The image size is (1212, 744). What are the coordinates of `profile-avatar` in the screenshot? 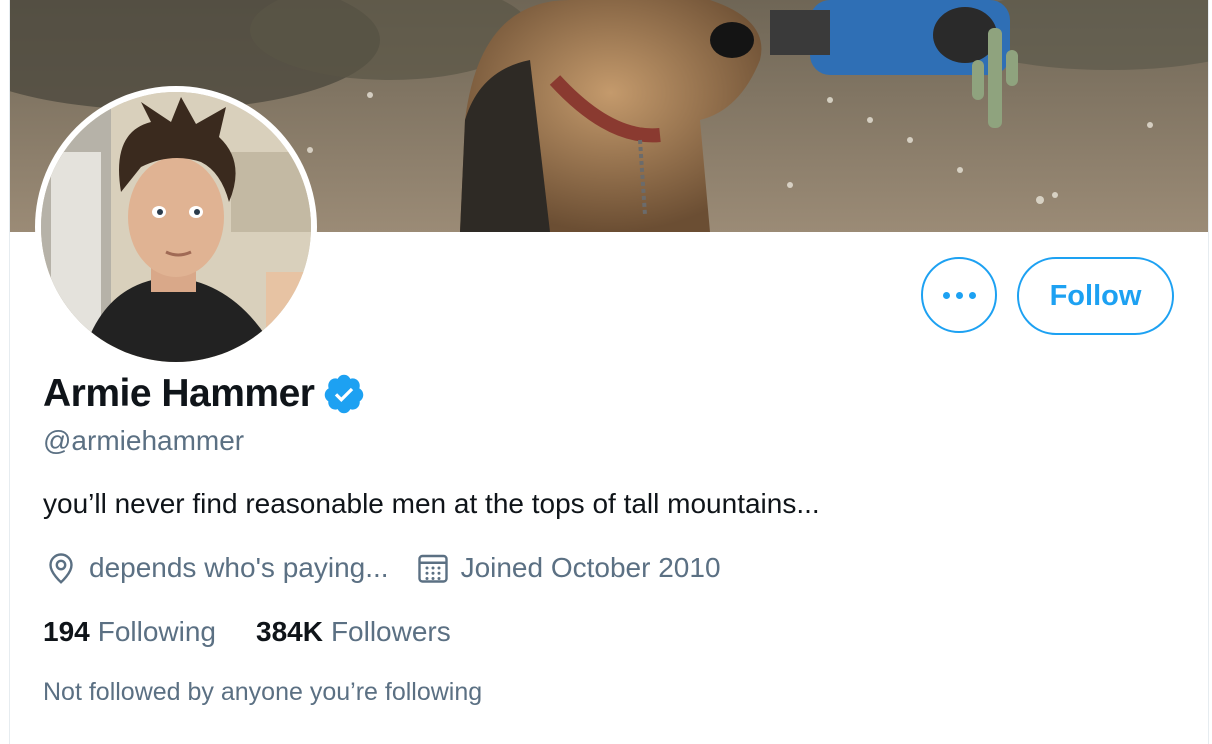 It's located at (176, 227).